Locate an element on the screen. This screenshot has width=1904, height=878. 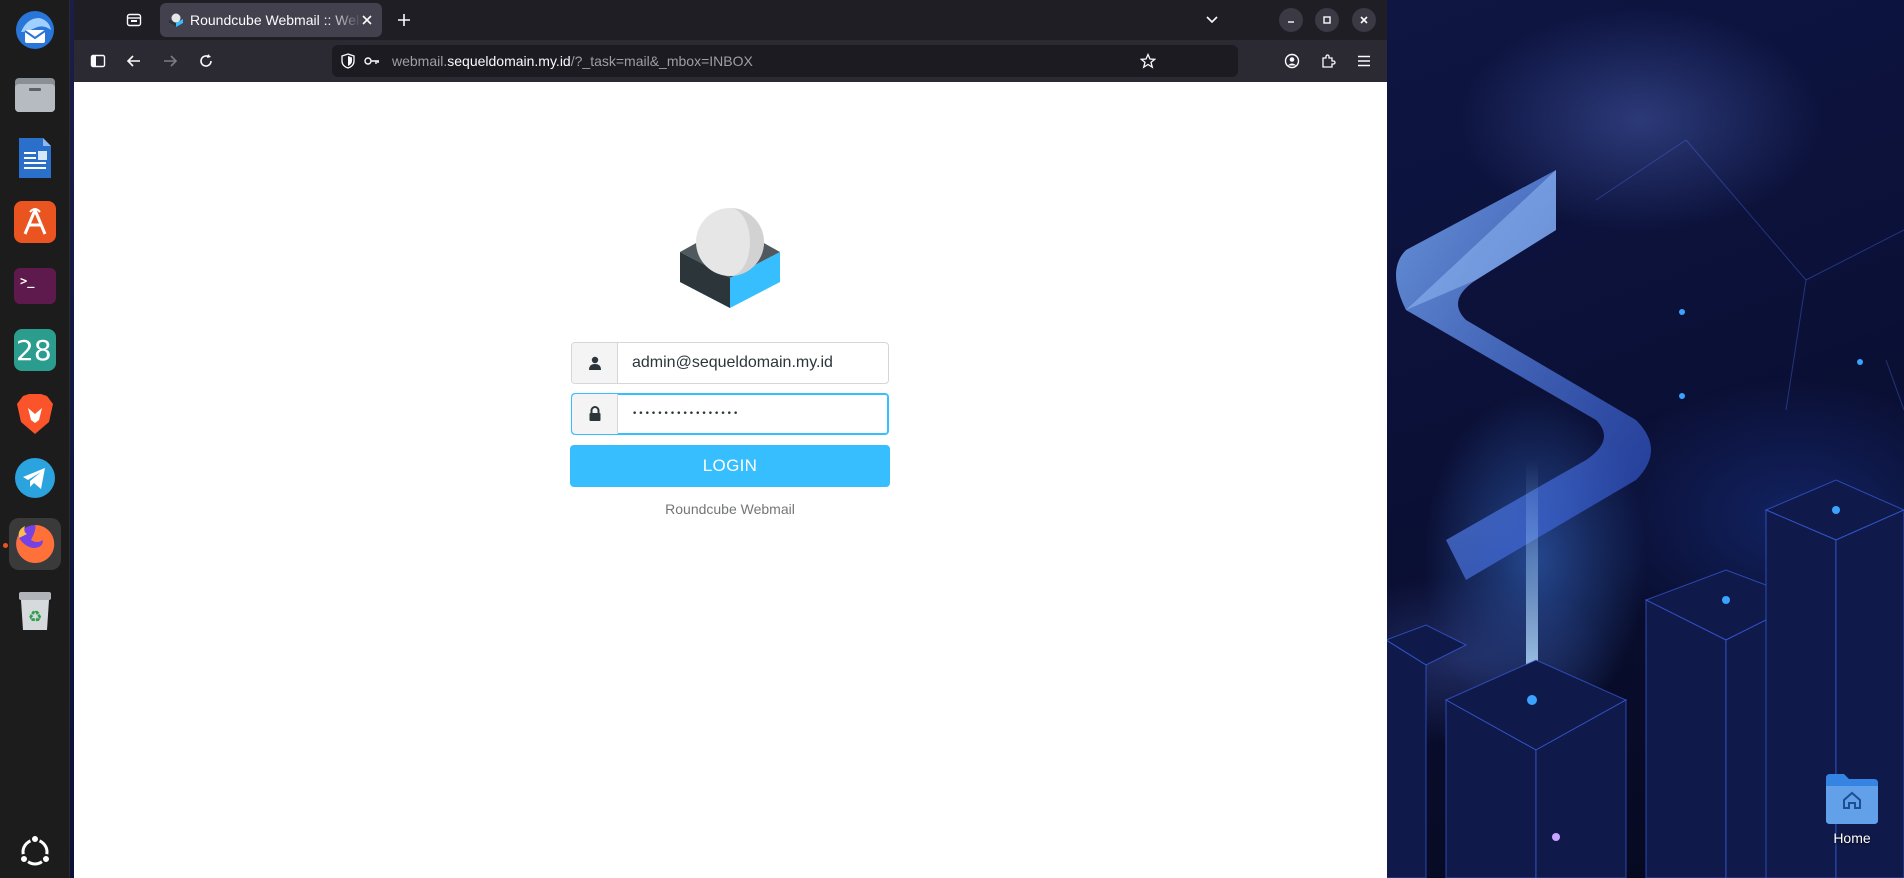
app-menu-button is located at coordinates (1364, 61).